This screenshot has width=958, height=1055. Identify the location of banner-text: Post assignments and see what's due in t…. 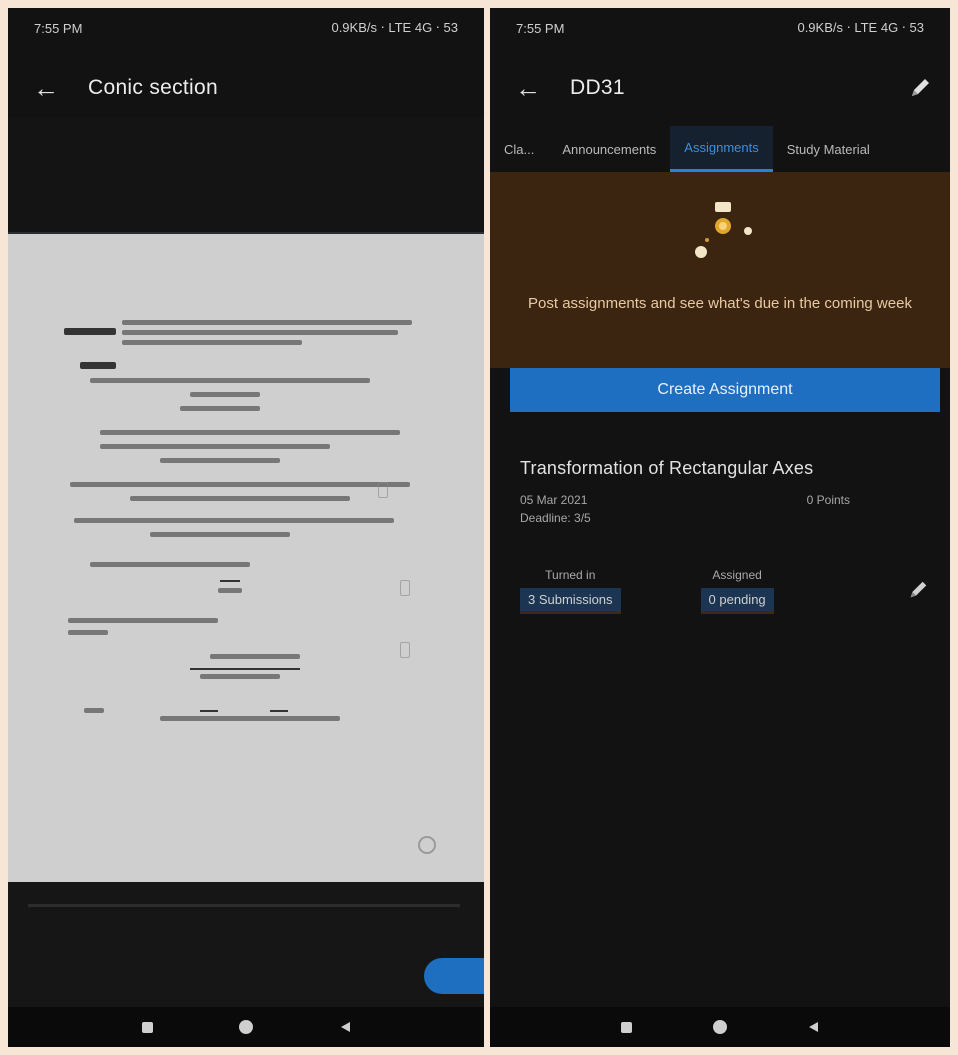
(720, 303).